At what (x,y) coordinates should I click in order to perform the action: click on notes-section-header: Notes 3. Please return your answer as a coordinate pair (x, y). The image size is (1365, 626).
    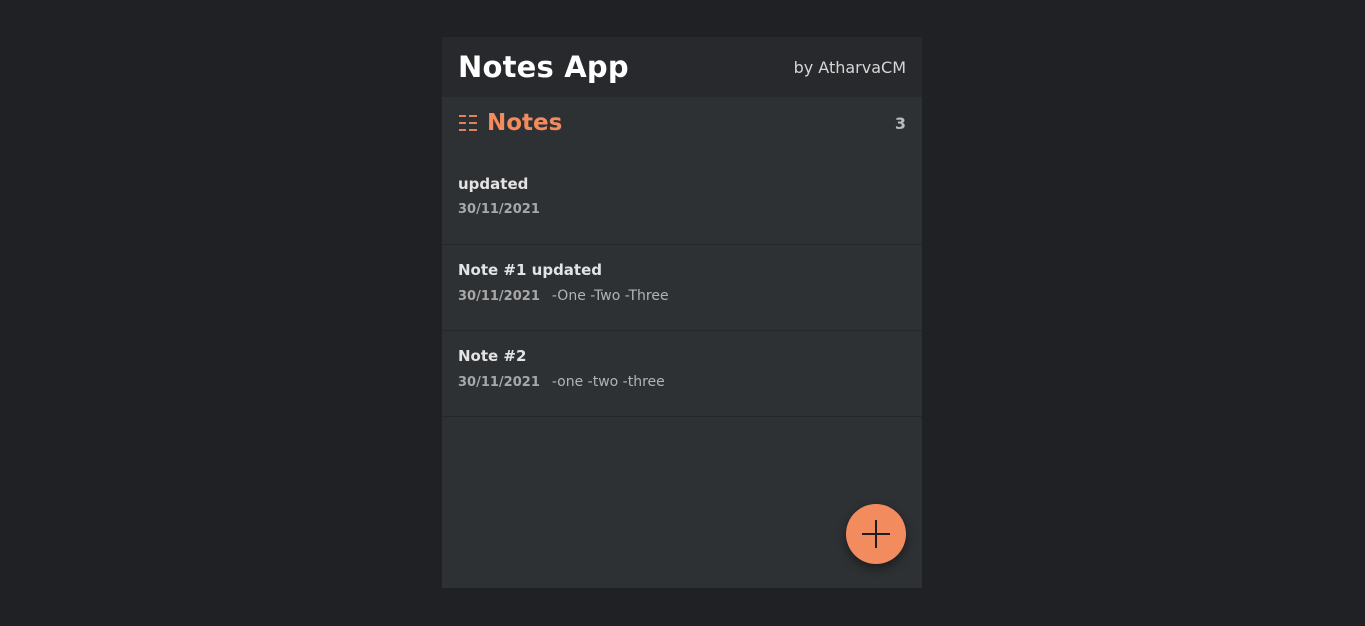
    Looking at the image, I should click on (682, 123).